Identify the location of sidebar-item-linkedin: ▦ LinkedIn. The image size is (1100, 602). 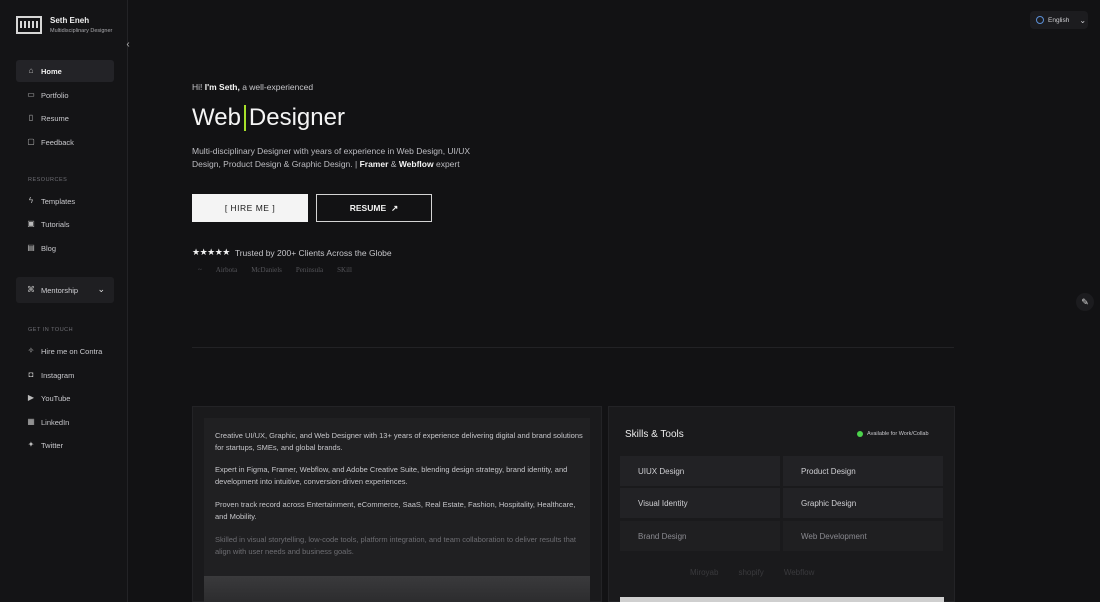
(65, 422).